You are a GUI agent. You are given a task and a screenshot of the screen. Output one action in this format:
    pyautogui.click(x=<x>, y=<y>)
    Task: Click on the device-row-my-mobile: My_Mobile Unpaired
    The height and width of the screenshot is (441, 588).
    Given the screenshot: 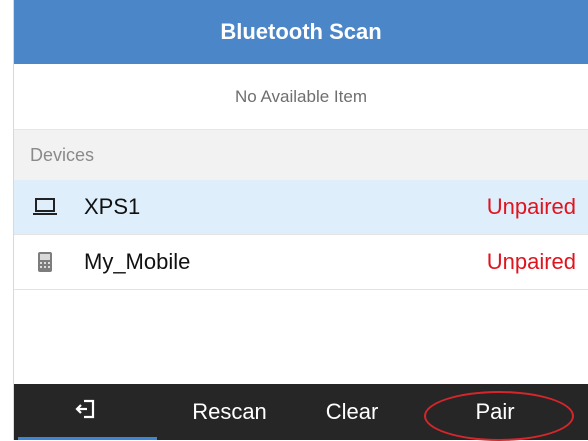 What is the action you would take?
    pyautogui.click(x=301, y=262)
    